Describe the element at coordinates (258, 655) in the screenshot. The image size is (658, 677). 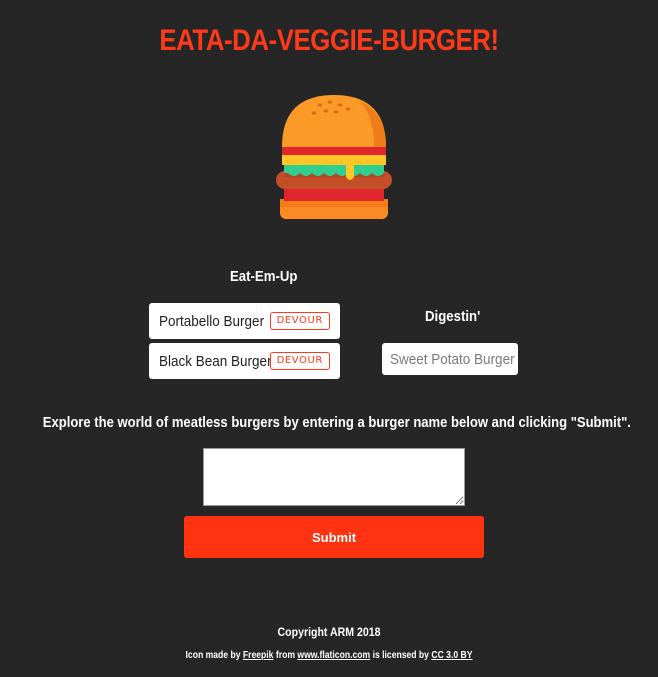
I see `freepik-link: Freepik` at that location.